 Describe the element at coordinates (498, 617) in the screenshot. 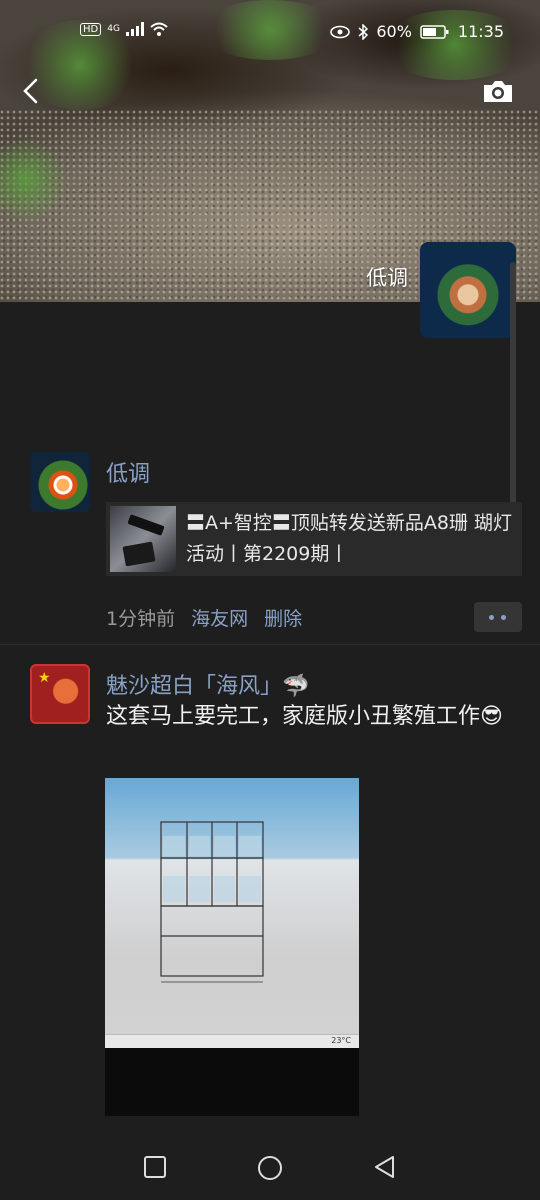

I see `more-actions-button` at that location.